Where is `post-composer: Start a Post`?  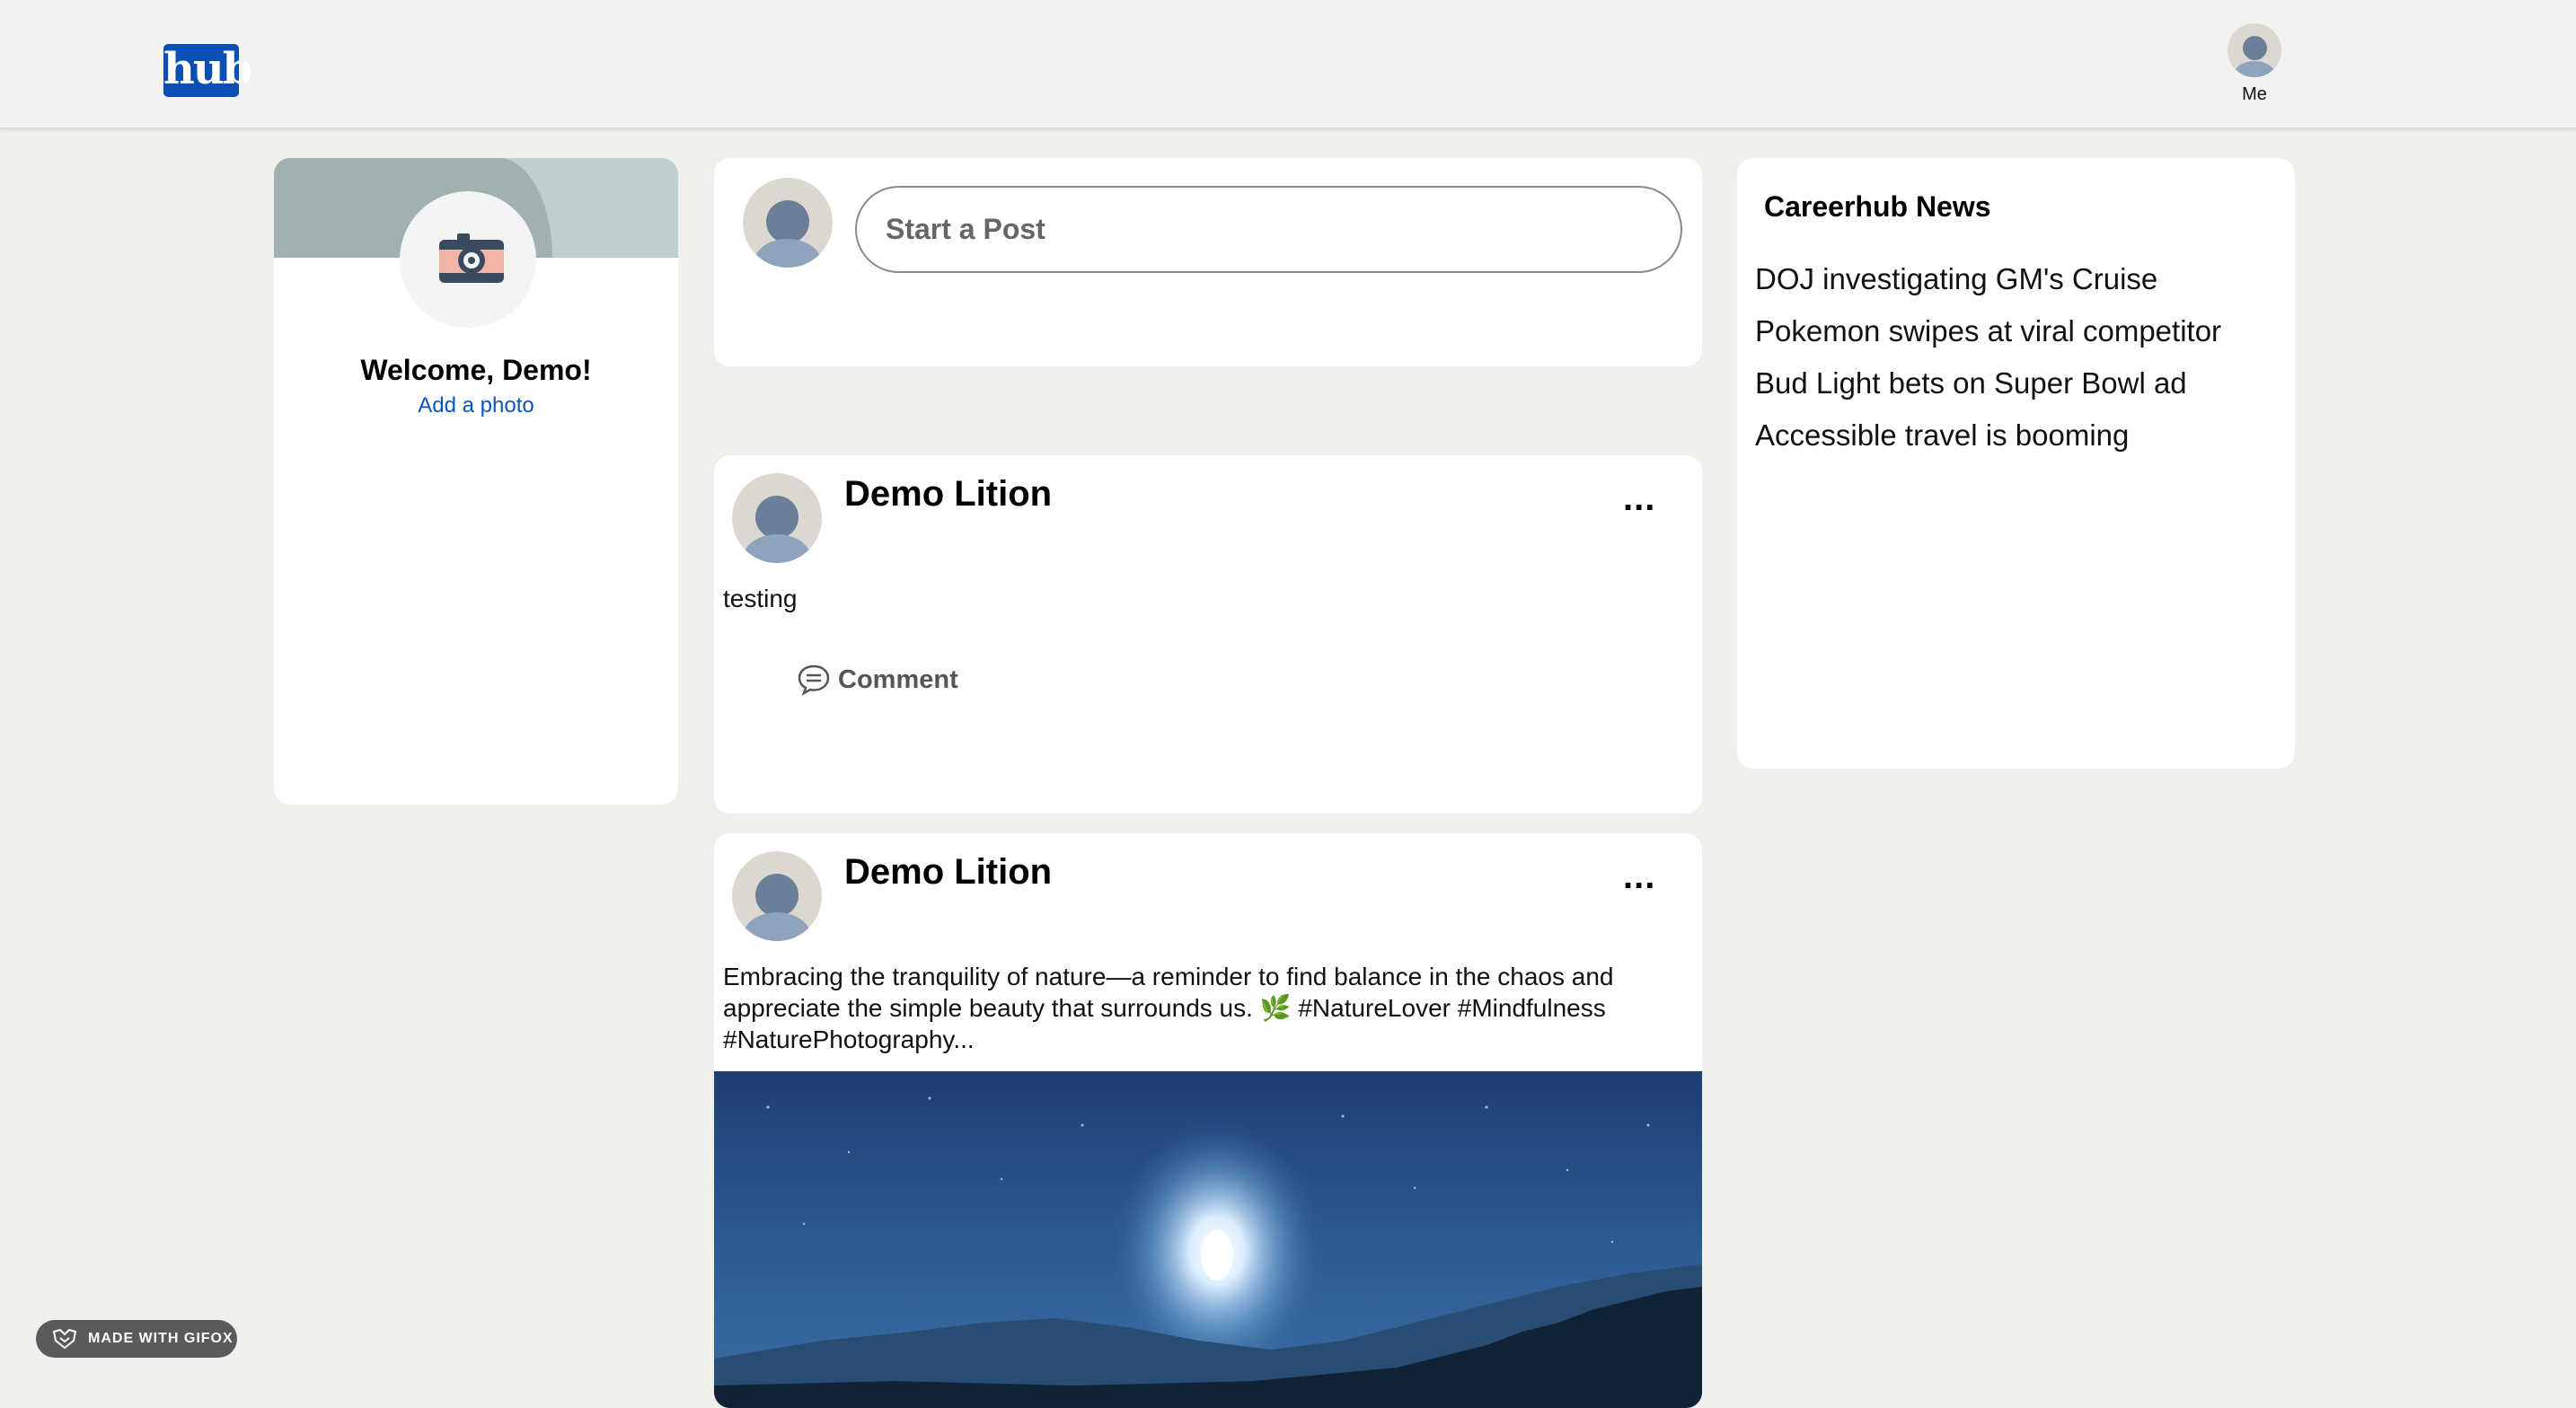 post-composer: Start a Post is located at coordinates (1208, 262).